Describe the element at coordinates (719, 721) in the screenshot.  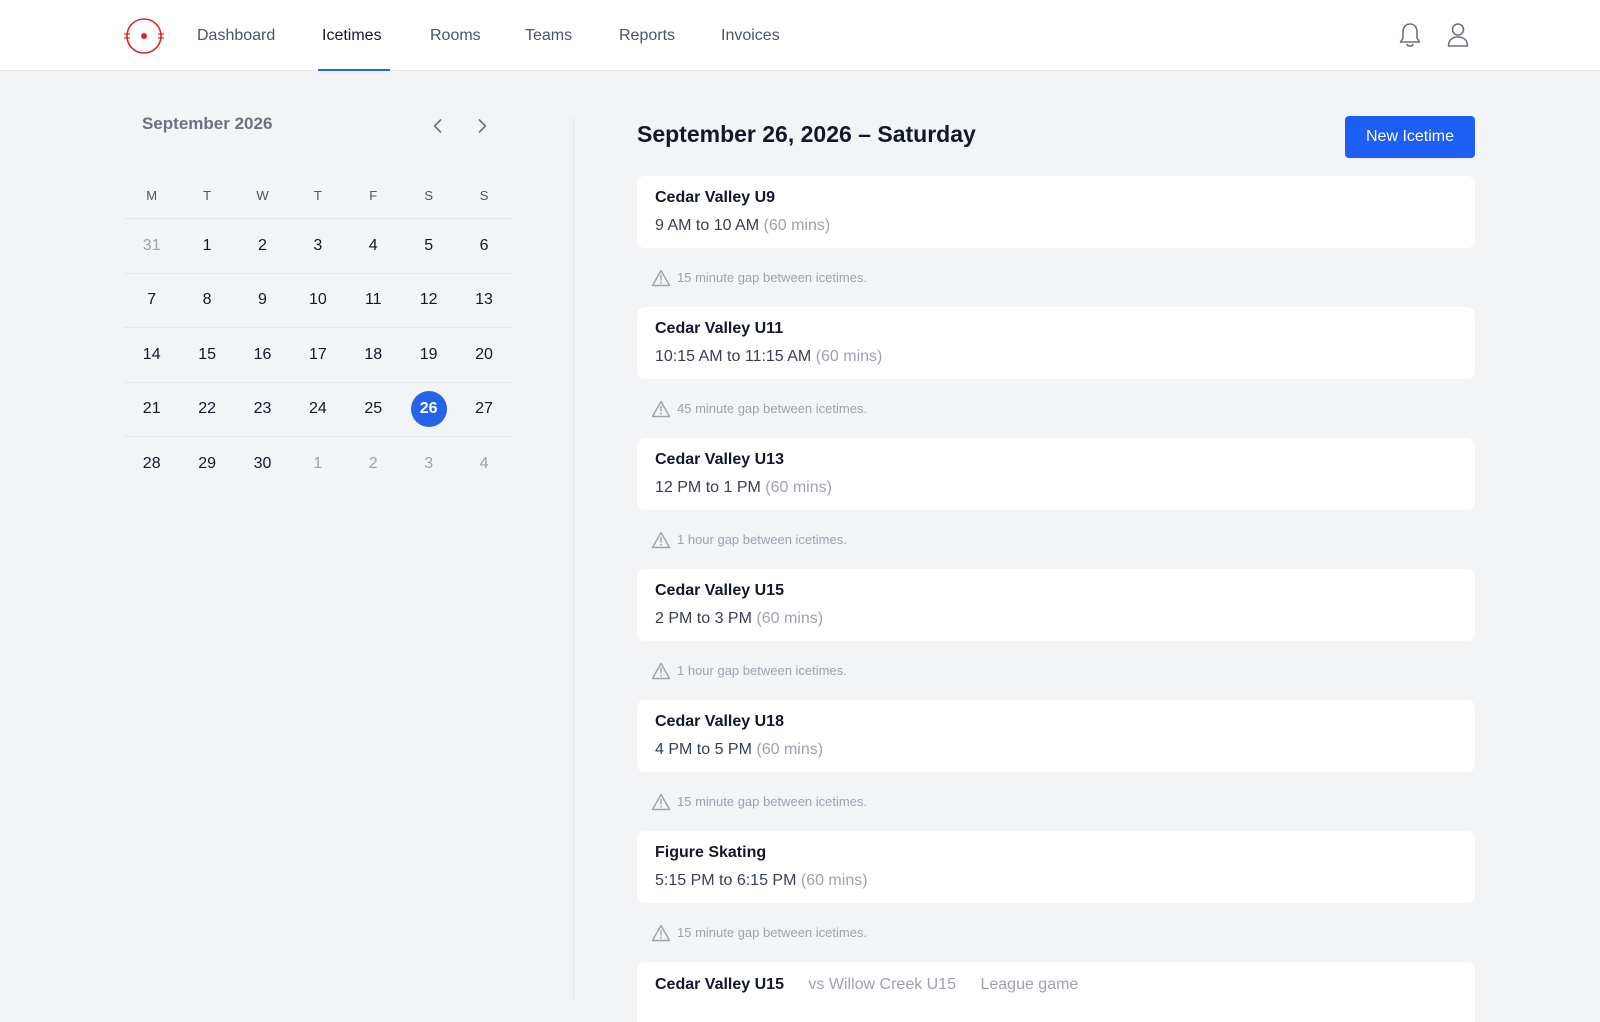
I see `icetime-title: Cedar Valley U18` at that location.